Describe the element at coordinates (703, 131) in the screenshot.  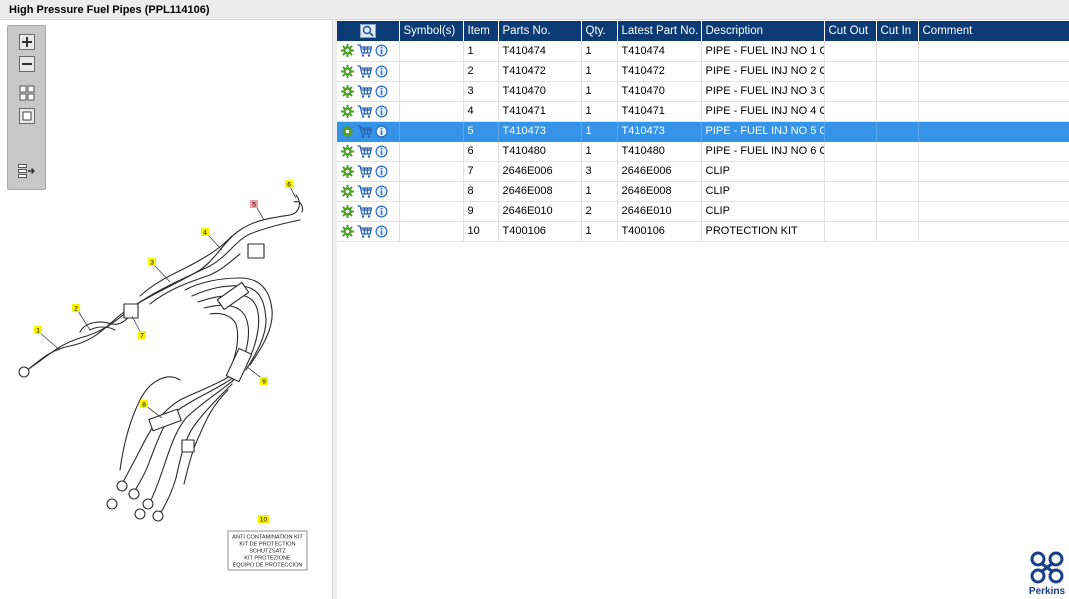
I see `table-row: 5 T410473 1 T410473 PIPE - FUEL INJ NO 5 CY` at that location.